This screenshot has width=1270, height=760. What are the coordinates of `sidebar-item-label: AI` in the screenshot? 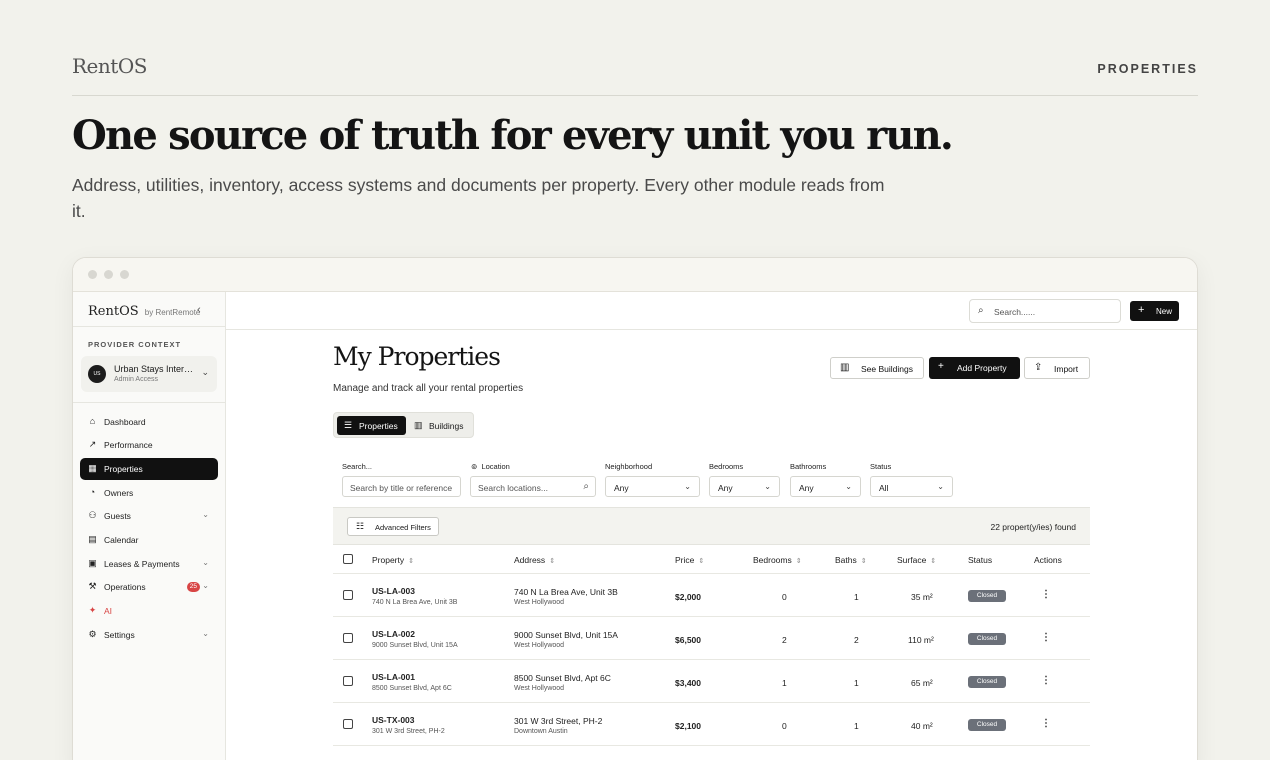 It's located at (108, 611).